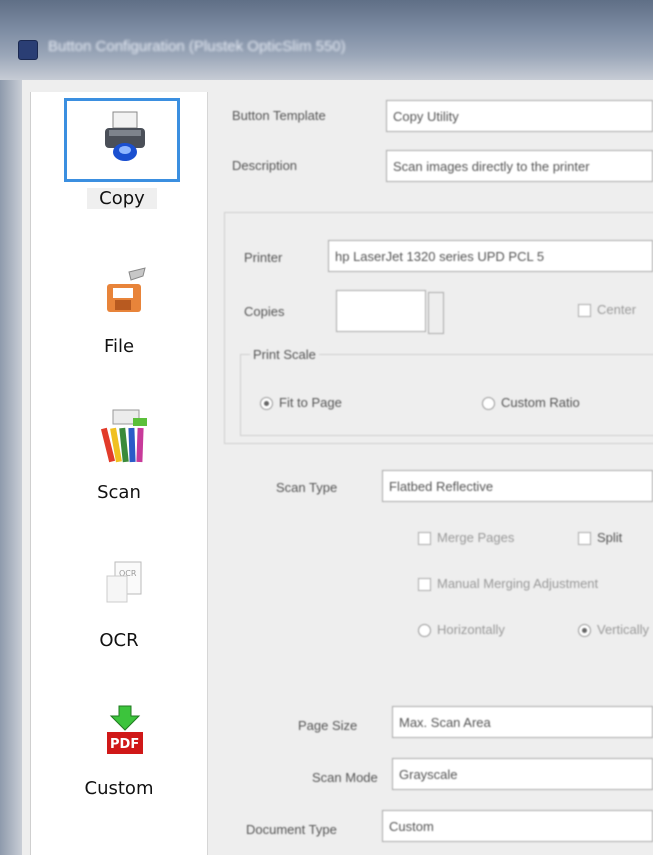 The width and height of the screenshot is (653, 855). I want to click on sidebar-item-custom: PDF Custom, so click(119, 769).